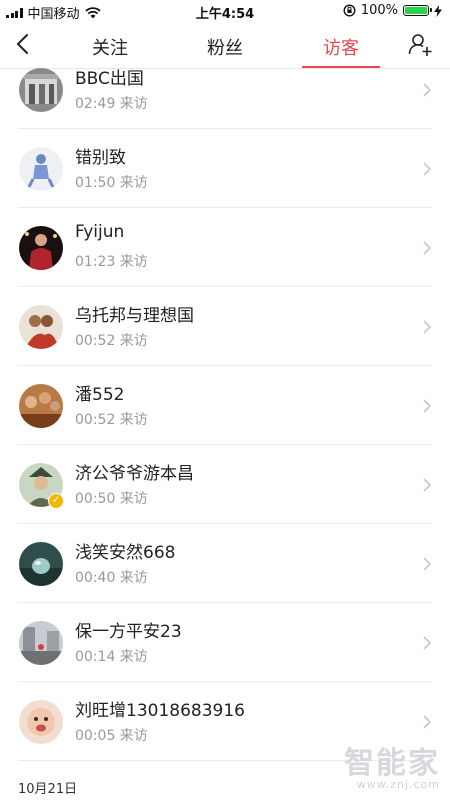 Image resolution: width=450 pixels, height=800 pixels. I want to click on battery-icon, so click(417, 10).